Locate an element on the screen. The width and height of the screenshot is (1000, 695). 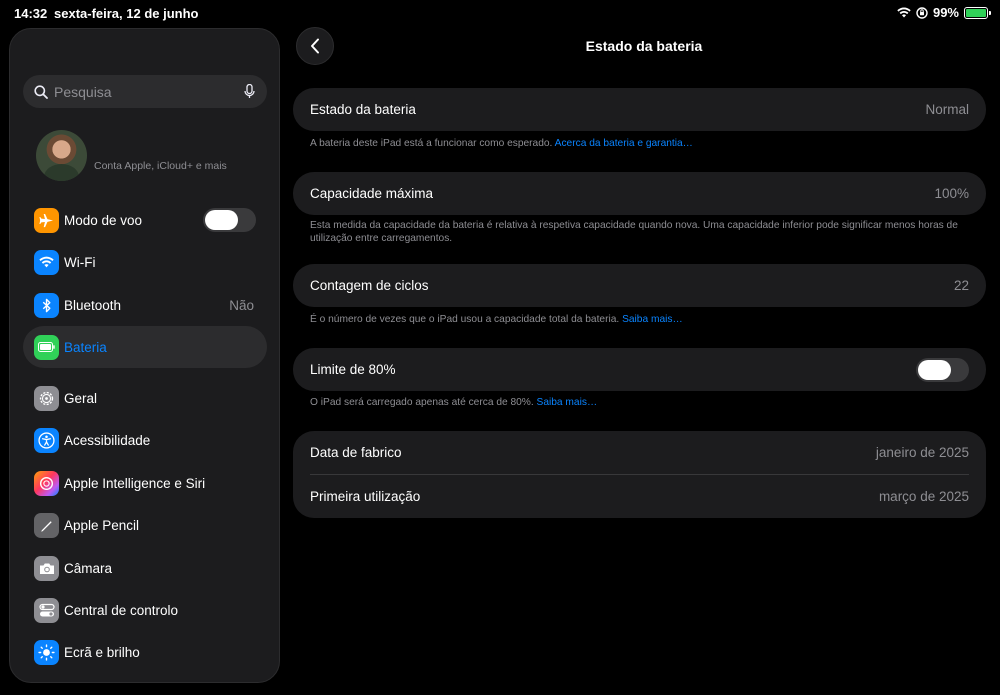
cycles-group: Contagem de ciclos 22 is located at coordinates (639, 285).